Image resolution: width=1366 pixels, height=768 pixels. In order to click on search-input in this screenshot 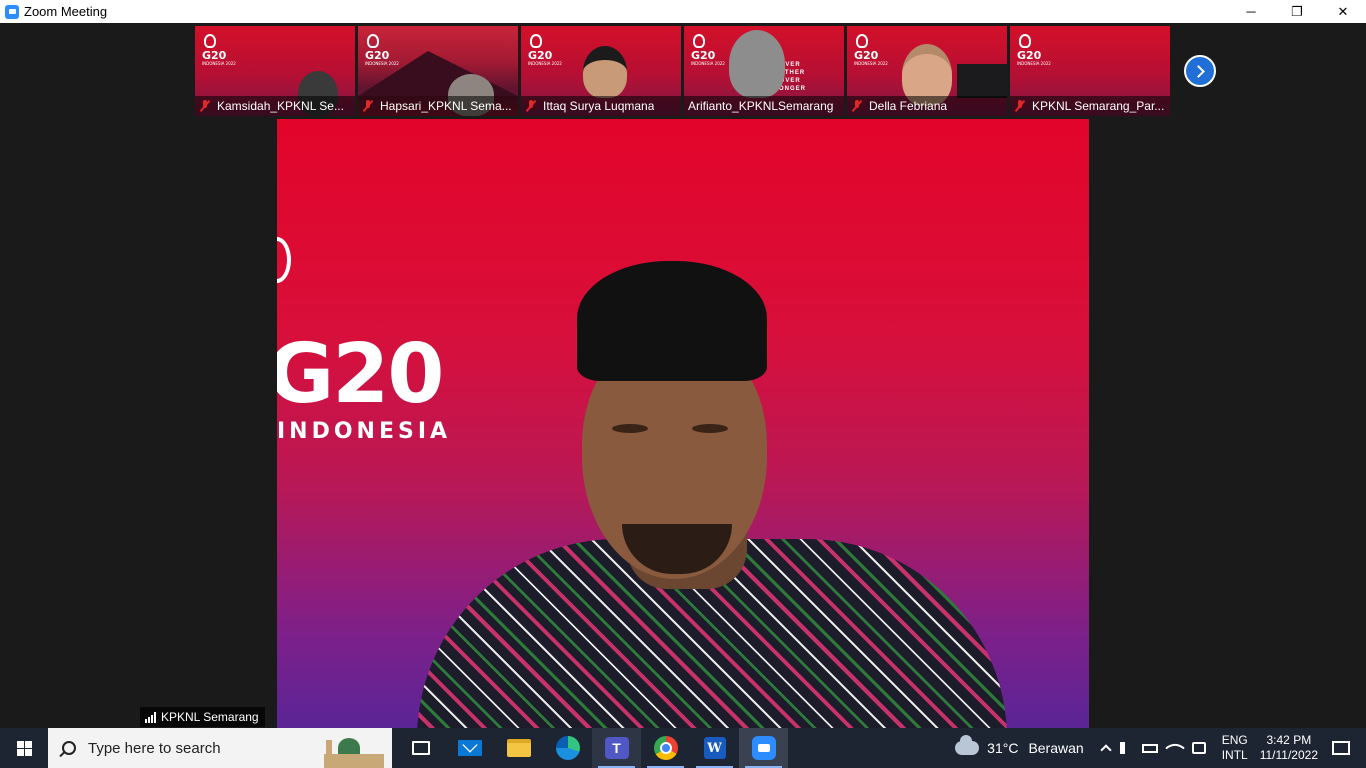, I will do `click(198, 748)`.